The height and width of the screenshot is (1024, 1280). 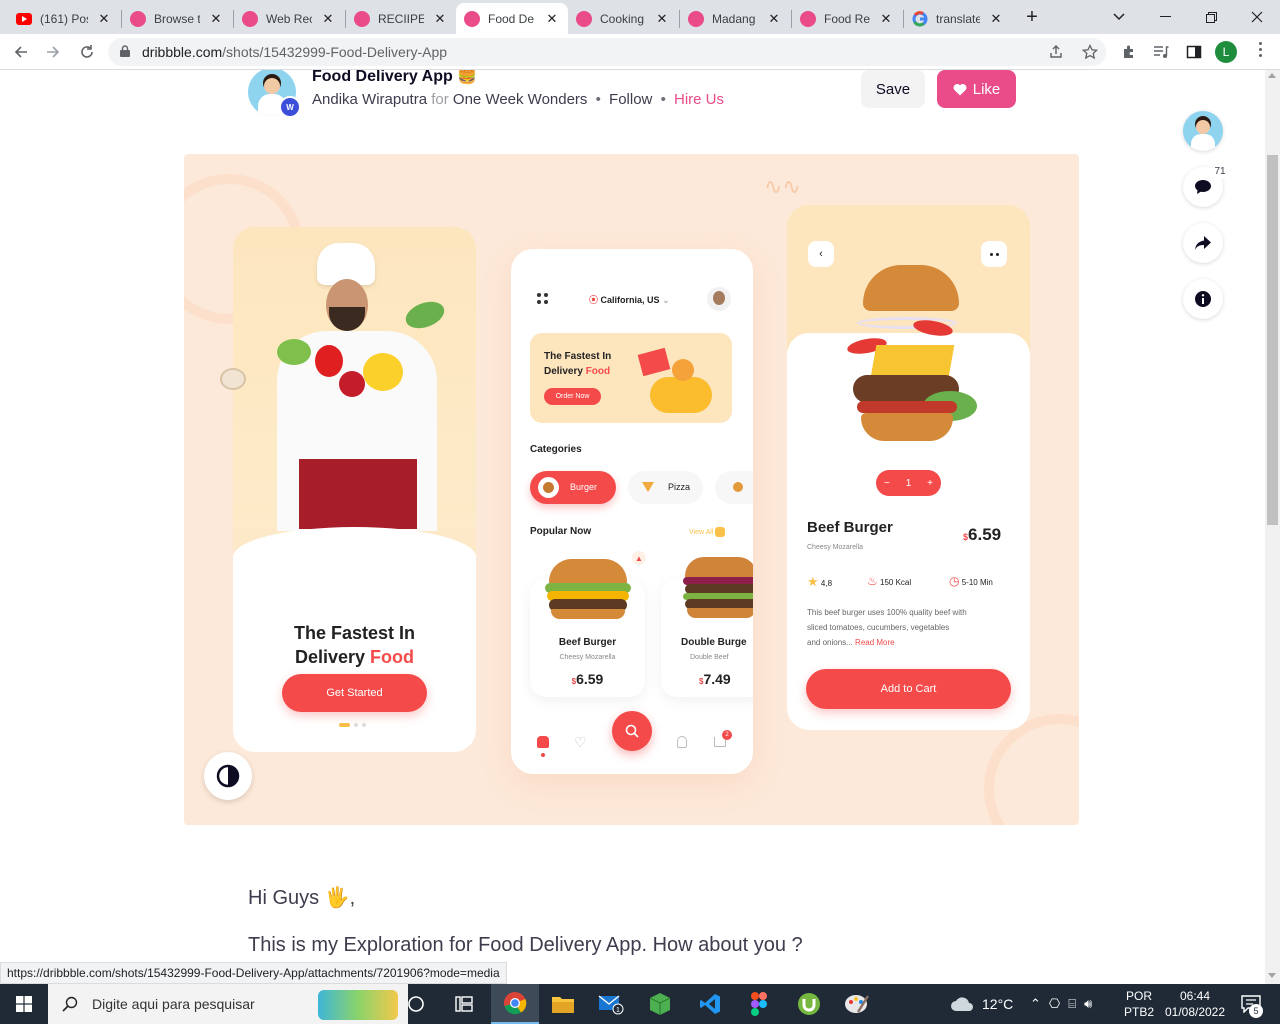 What do you see at coordinates (1035, 1004) in the screenshot?
I see `chevron-up-icon: ⌃` at bounding box center [1035, 1004].